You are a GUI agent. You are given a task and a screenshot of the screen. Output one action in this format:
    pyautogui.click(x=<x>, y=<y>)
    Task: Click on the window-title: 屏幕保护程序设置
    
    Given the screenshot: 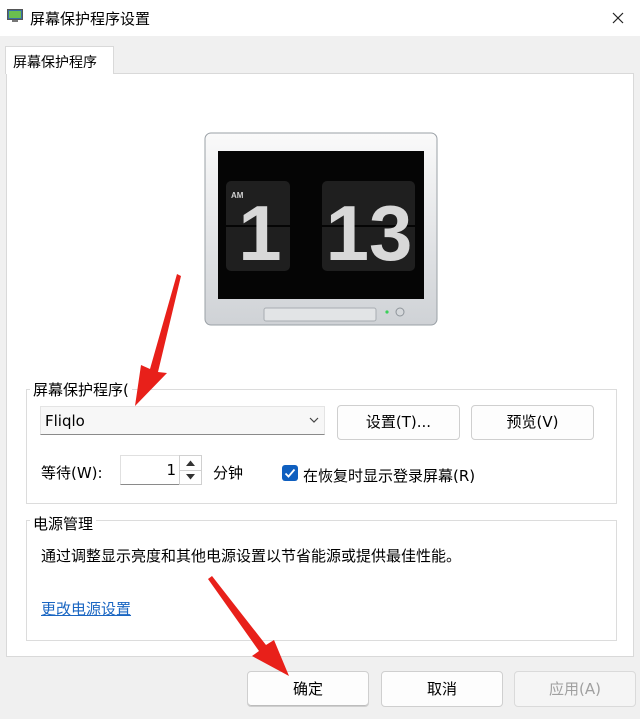 What is the action you would take?
    pyautogui.click(x=90, y=19)
    